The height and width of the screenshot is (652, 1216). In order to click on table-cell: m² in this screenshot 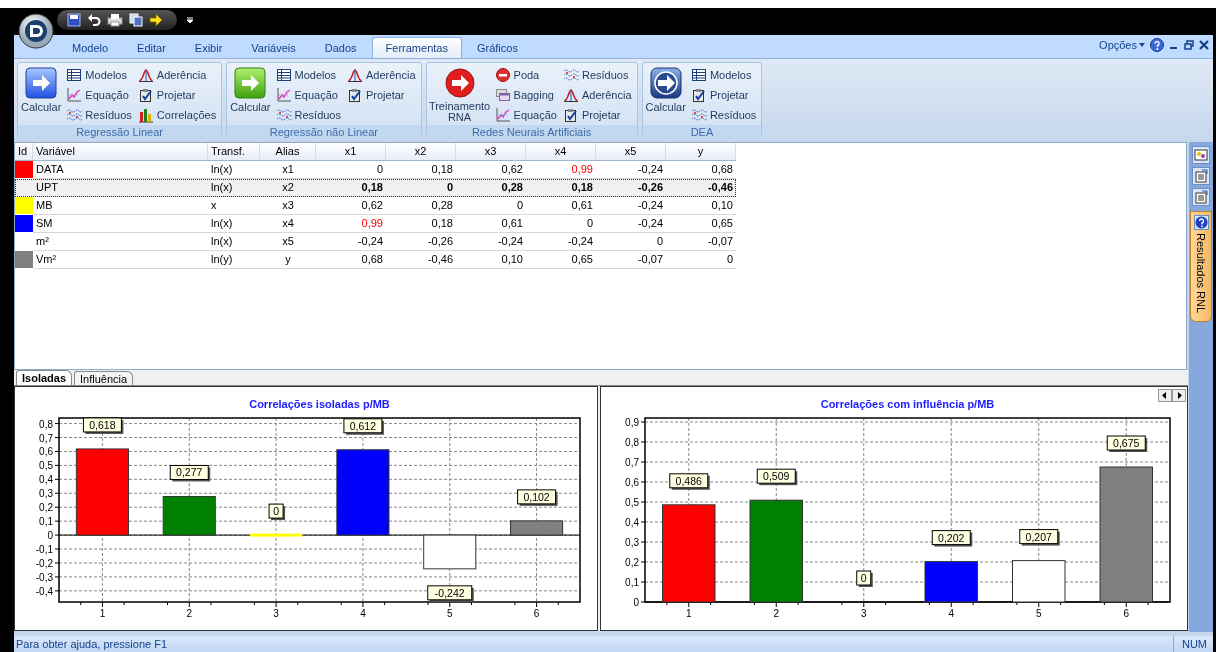, I will do `click(120, 242)`.